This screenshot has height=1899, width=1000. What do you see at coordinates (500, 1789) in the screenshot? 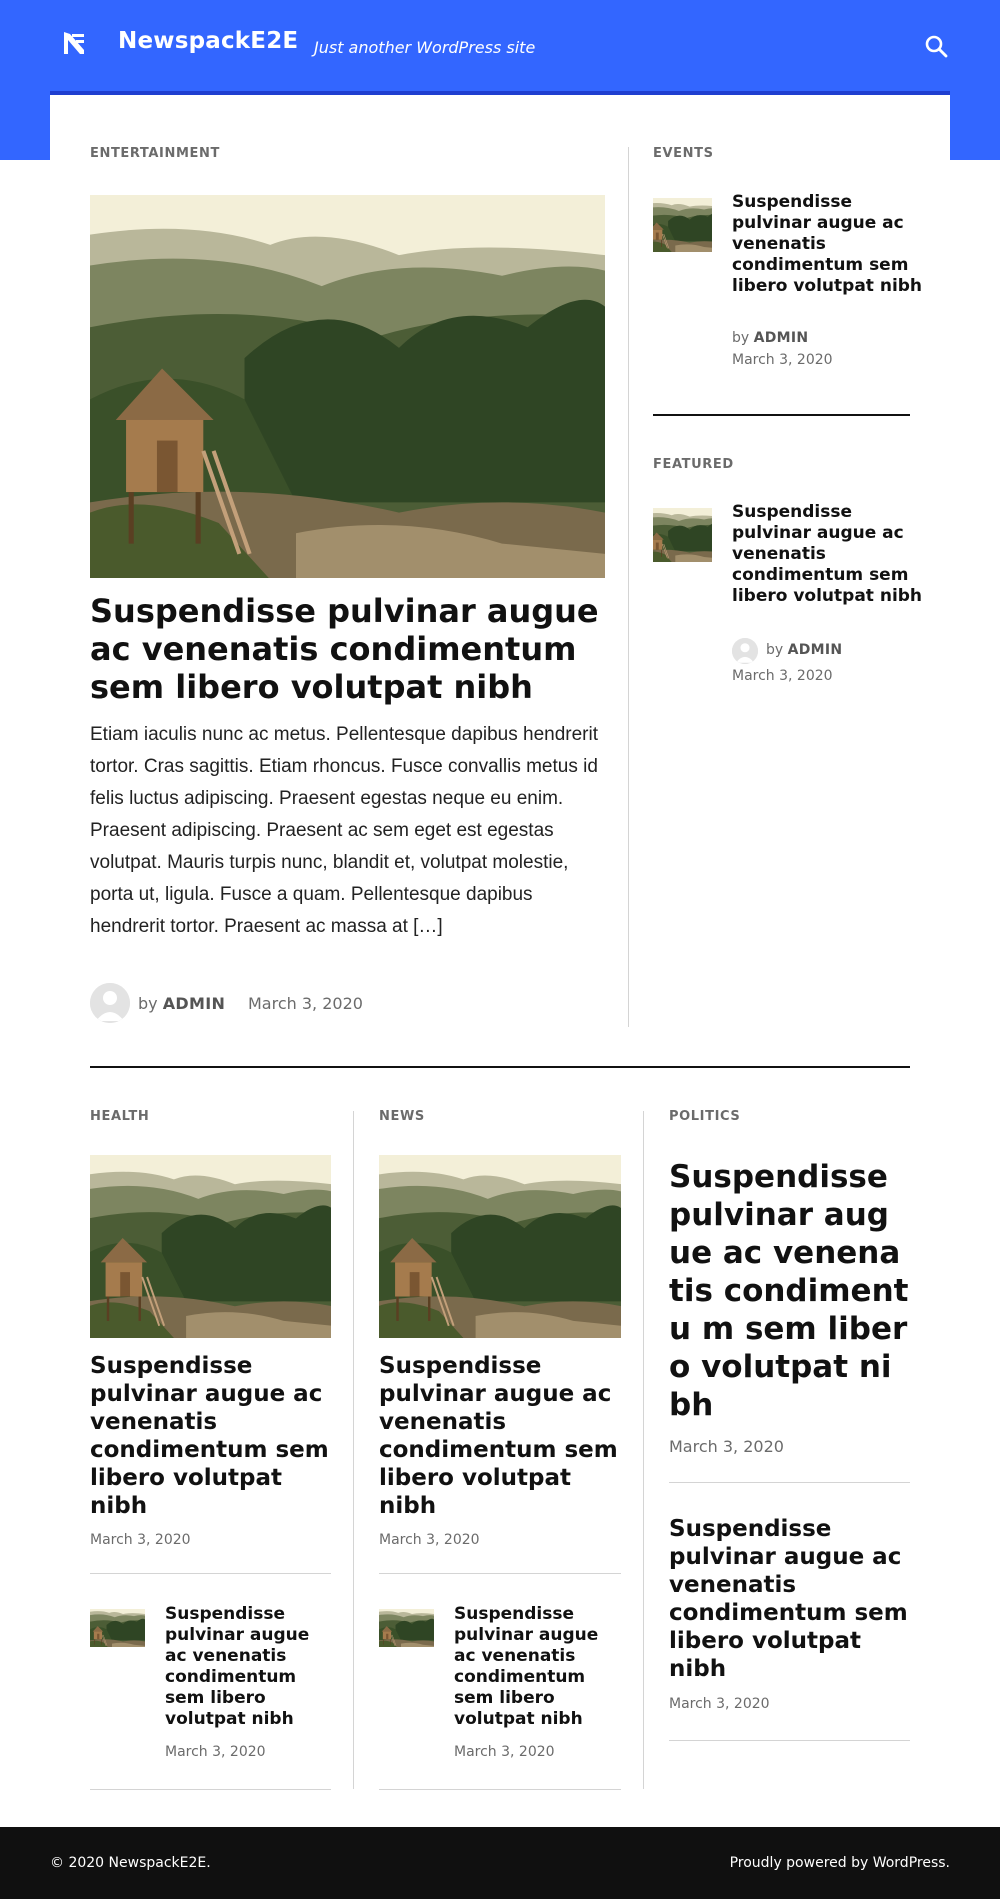
I see `news-bottom-divider` at bounding box center [500, 1789].